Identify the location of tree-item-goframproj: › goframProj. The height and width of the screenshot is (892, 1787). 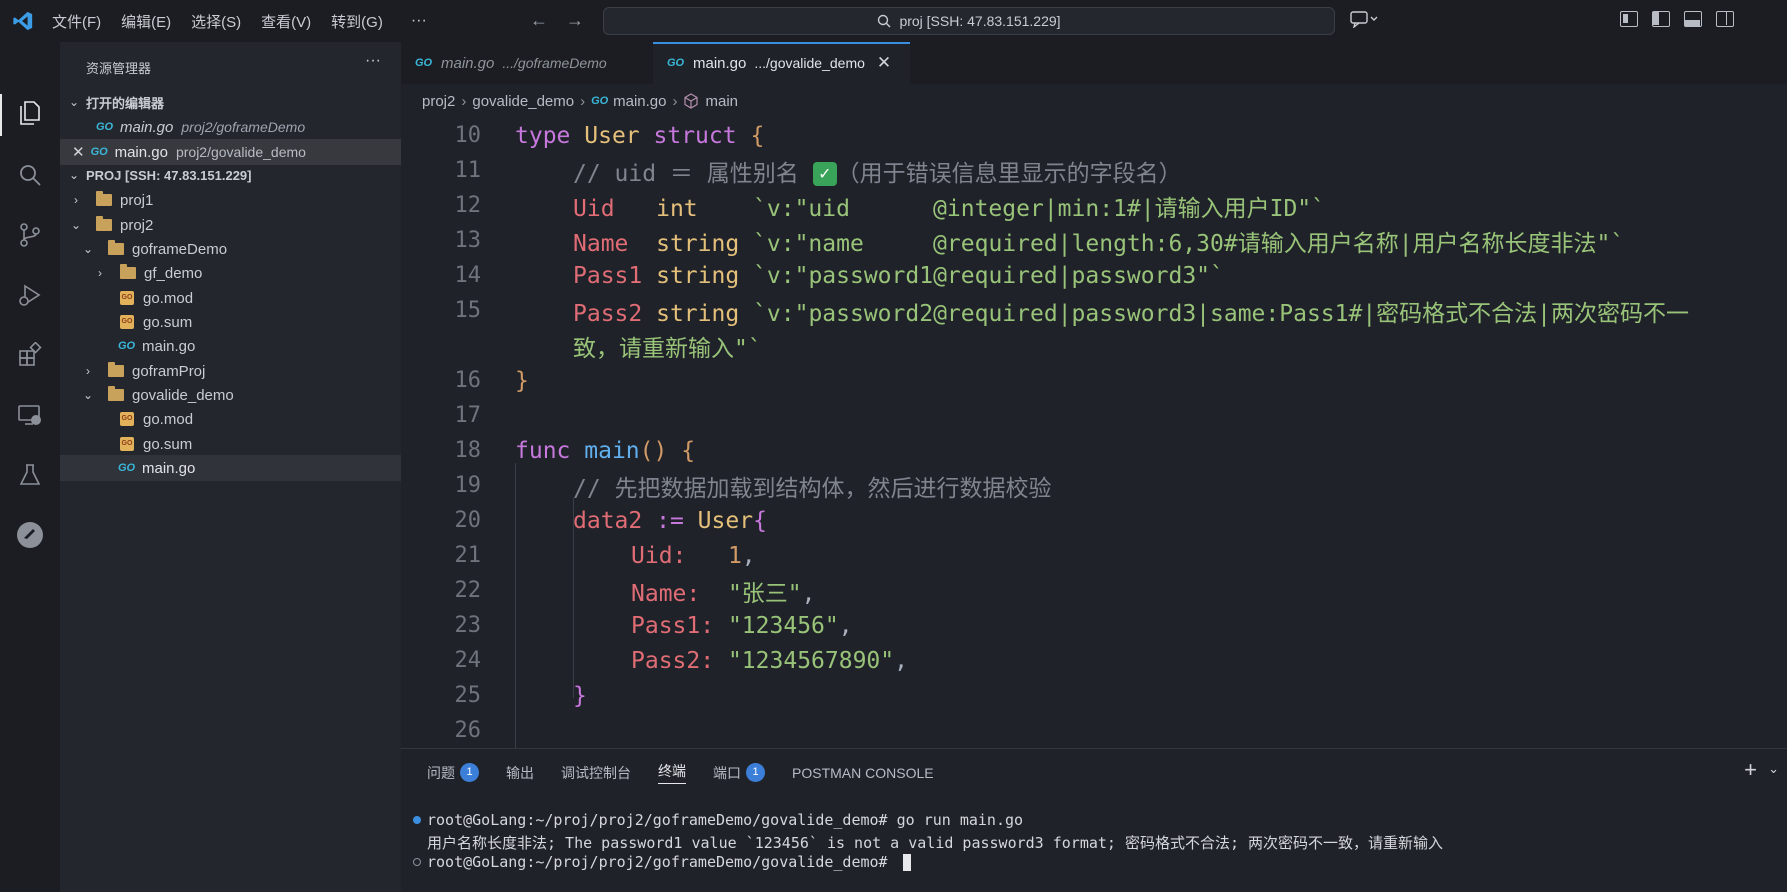
(230, 371).